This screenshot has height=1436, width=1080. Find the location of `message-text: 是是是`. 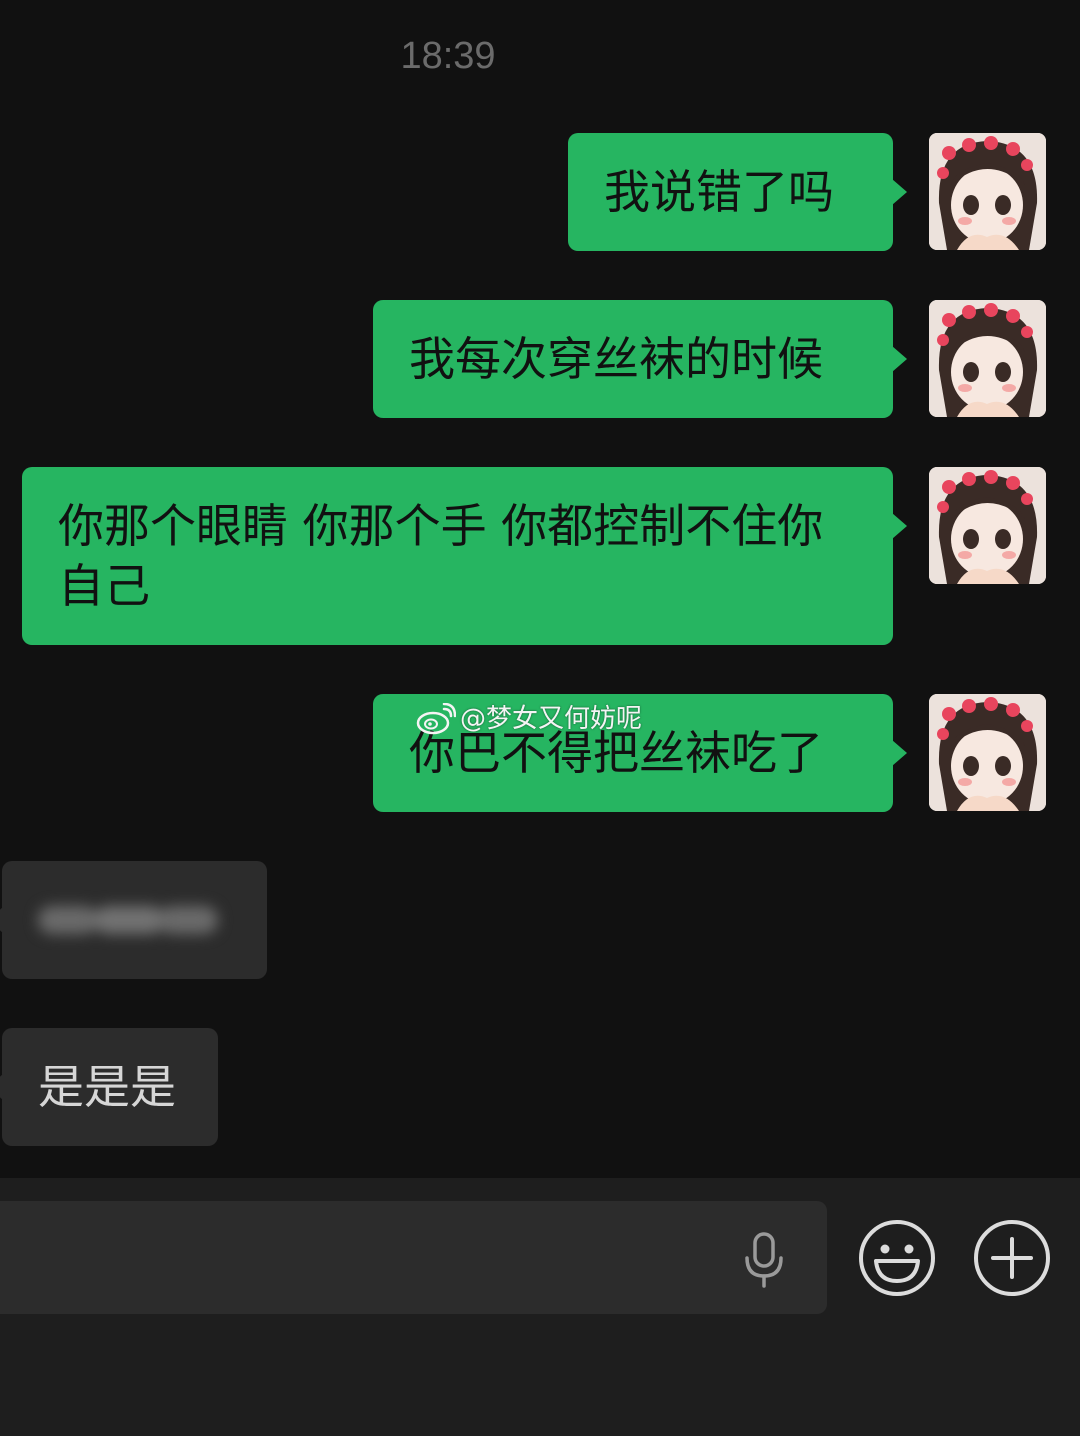

message-text: 是是是 is located at coordinates (107, 1087).